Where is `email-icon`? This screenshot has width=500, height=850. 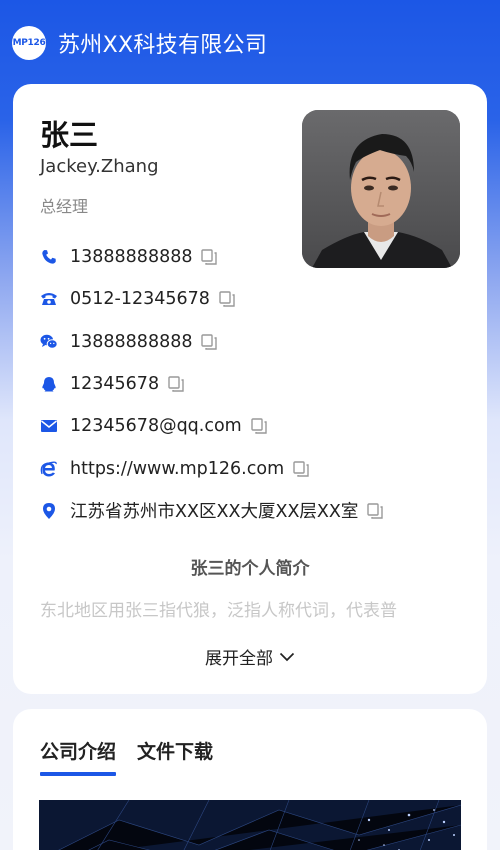 email-icon is located at coordinates (49, 426).